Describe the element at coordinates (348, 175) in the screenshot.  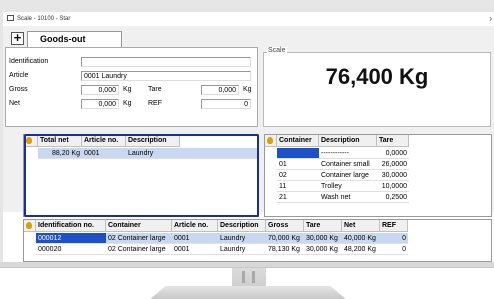
I see `table-cell: Container large` at that location.